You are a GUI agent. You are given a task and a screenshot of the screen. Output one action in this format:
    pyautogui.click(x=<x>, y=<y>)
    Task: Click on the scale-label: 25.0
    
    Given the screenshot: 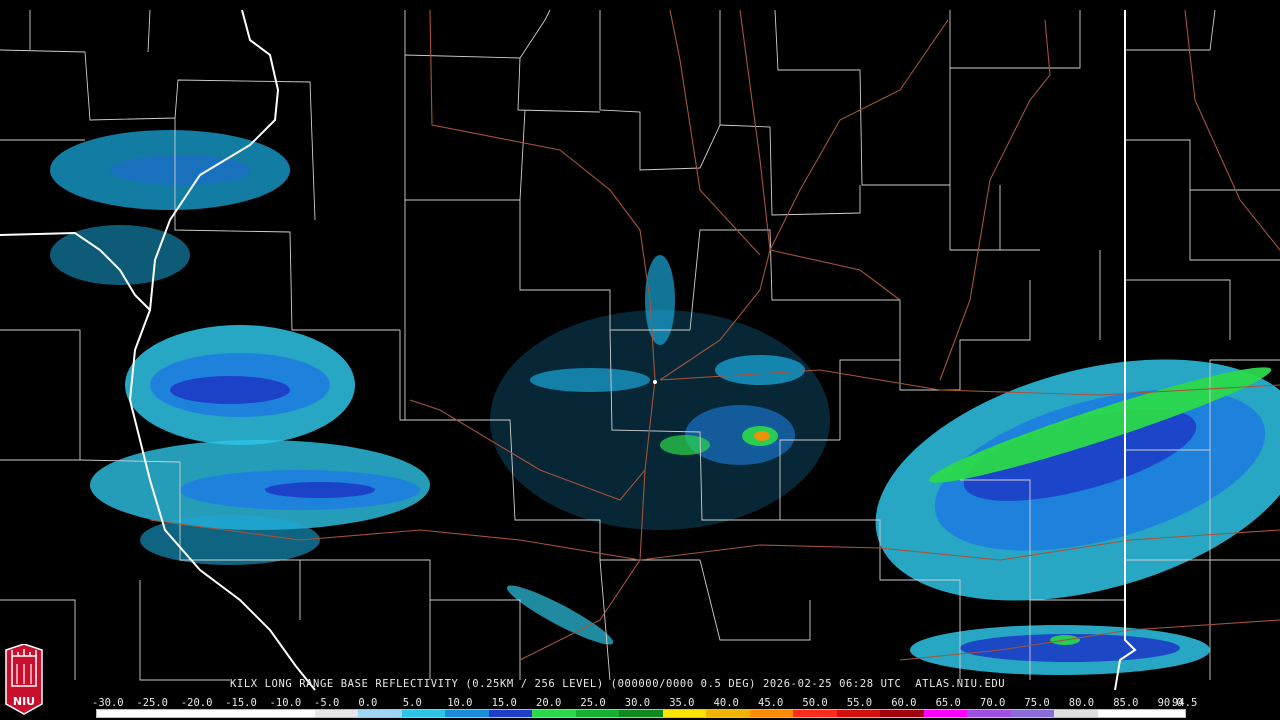 What is the action you would take?
    pyautogui.click(x=593, y=703)
    